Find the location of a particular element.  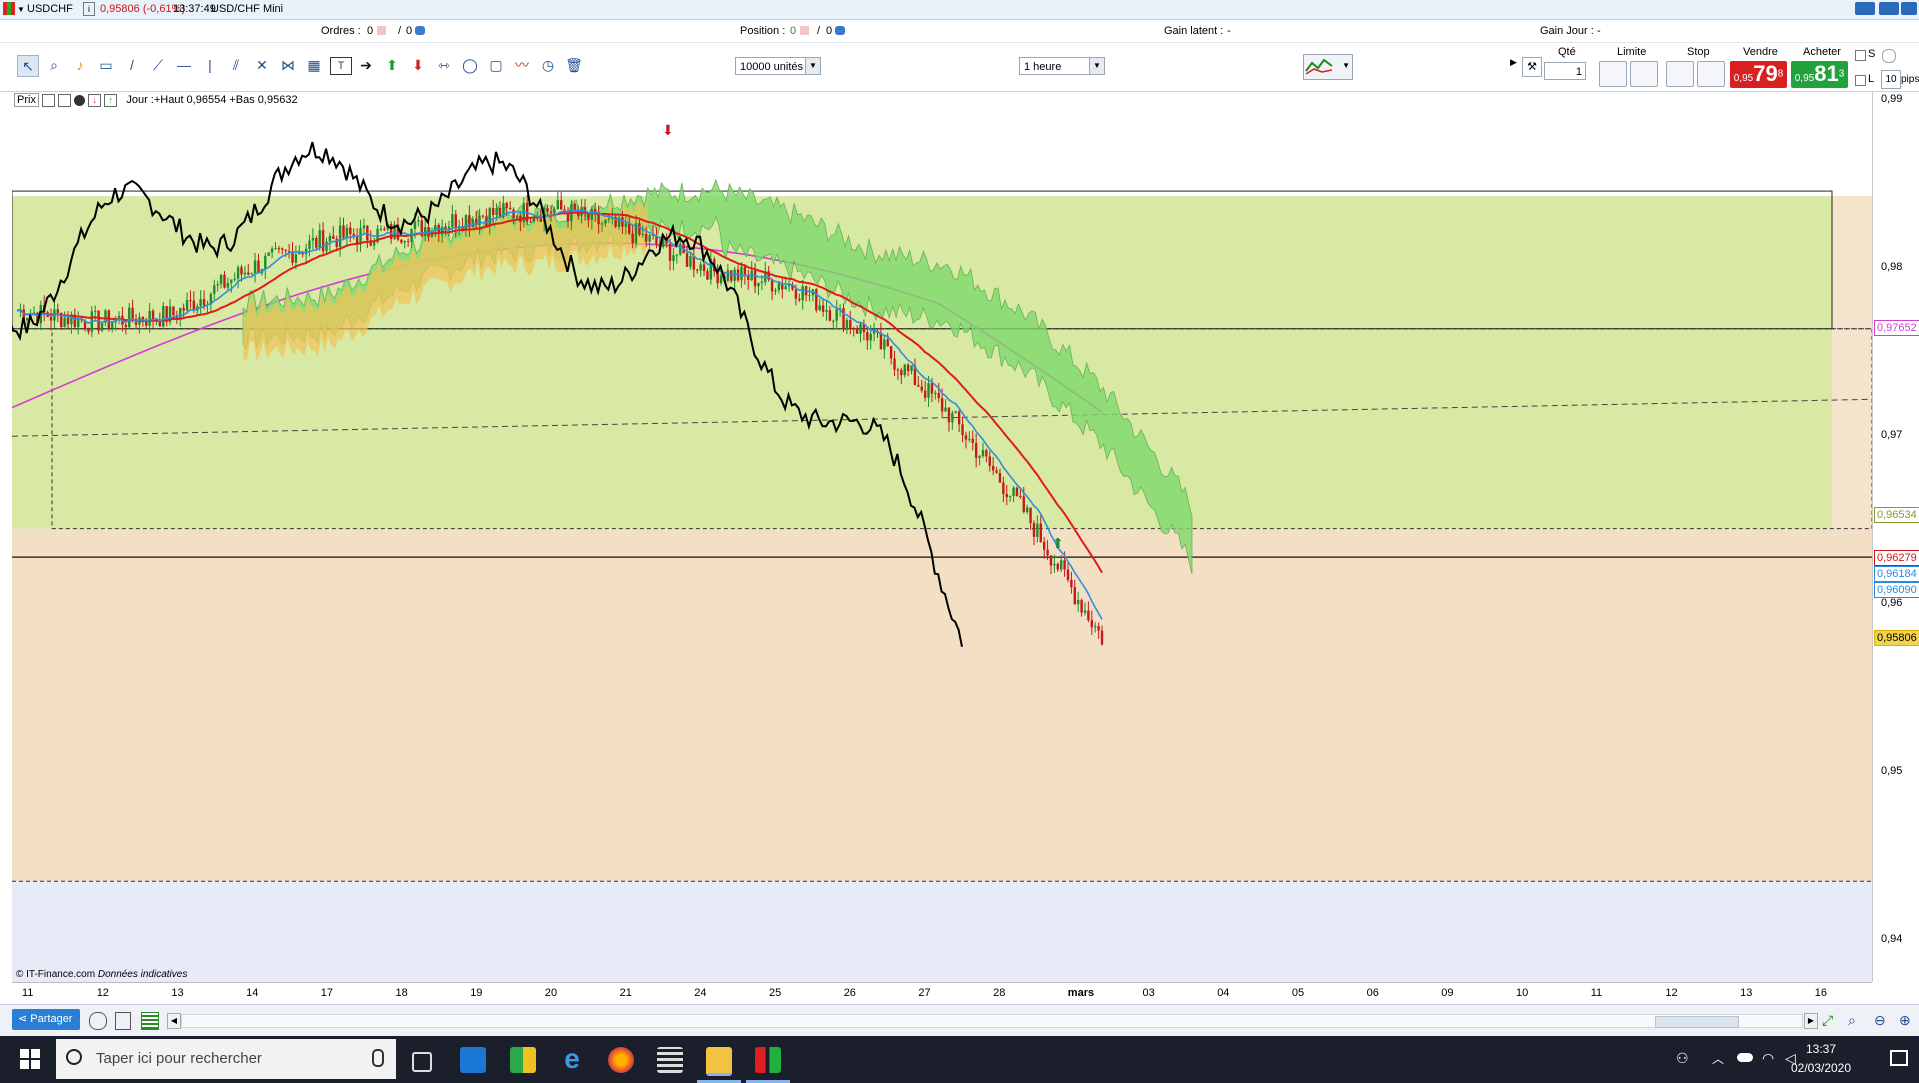

table-icon is located at coordinates (150, 1021).